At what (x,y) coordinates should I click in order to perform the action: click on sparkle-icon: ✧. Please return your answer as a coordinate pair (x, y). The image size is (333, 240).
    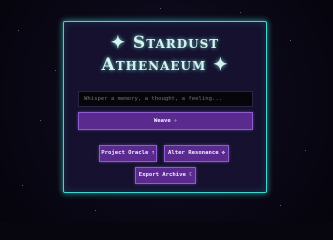
    Looking at the image, I should click on (175, 121).